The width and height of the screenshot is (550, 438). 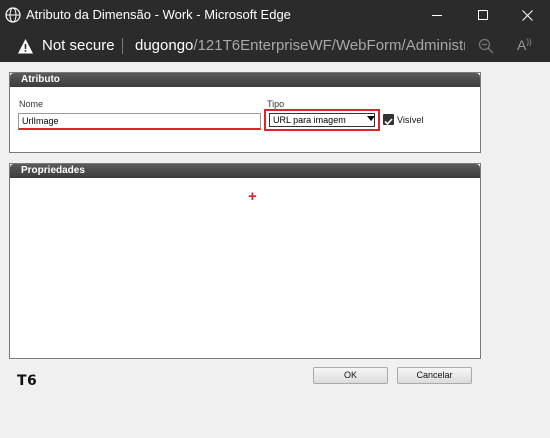 I want to click on visivel-checkbox, so click(x=388, y=120).